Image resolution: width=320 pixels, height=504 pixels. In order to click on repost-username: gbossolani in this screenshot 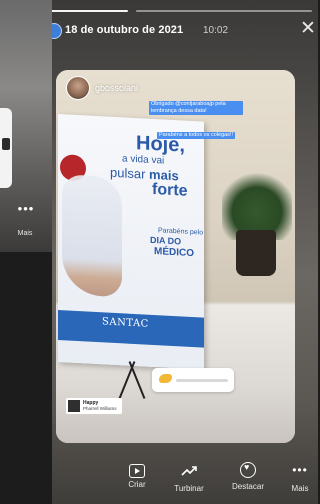, I will do `click(116, 88)`.